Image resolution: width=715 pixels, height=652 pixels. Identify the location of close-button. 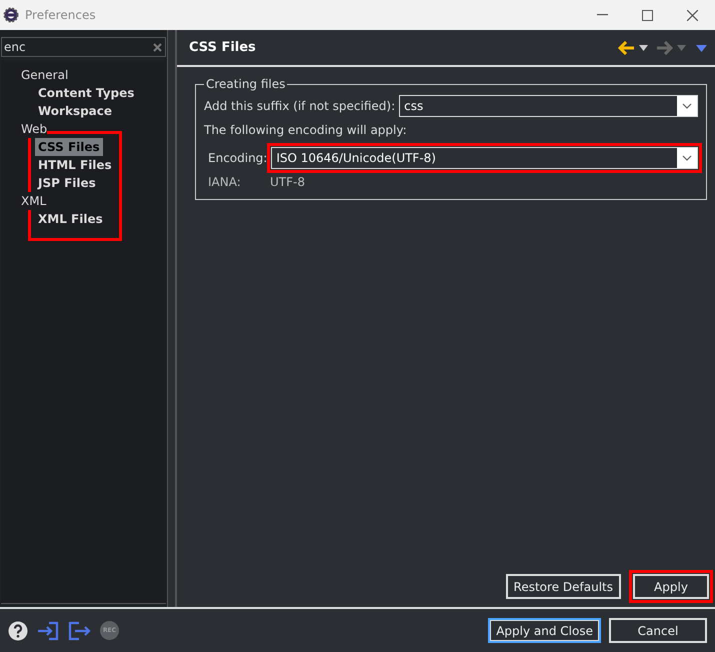
(692, 15).